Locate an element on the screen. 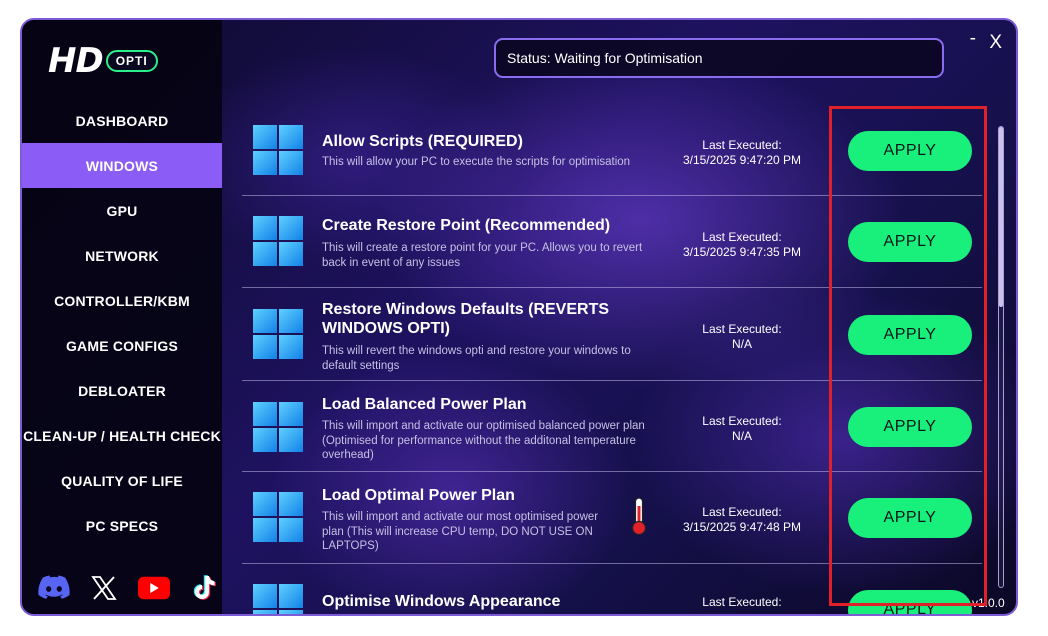 This screenshot has height=636, width=1048. close-button: X is located at coordinates (995, 43).